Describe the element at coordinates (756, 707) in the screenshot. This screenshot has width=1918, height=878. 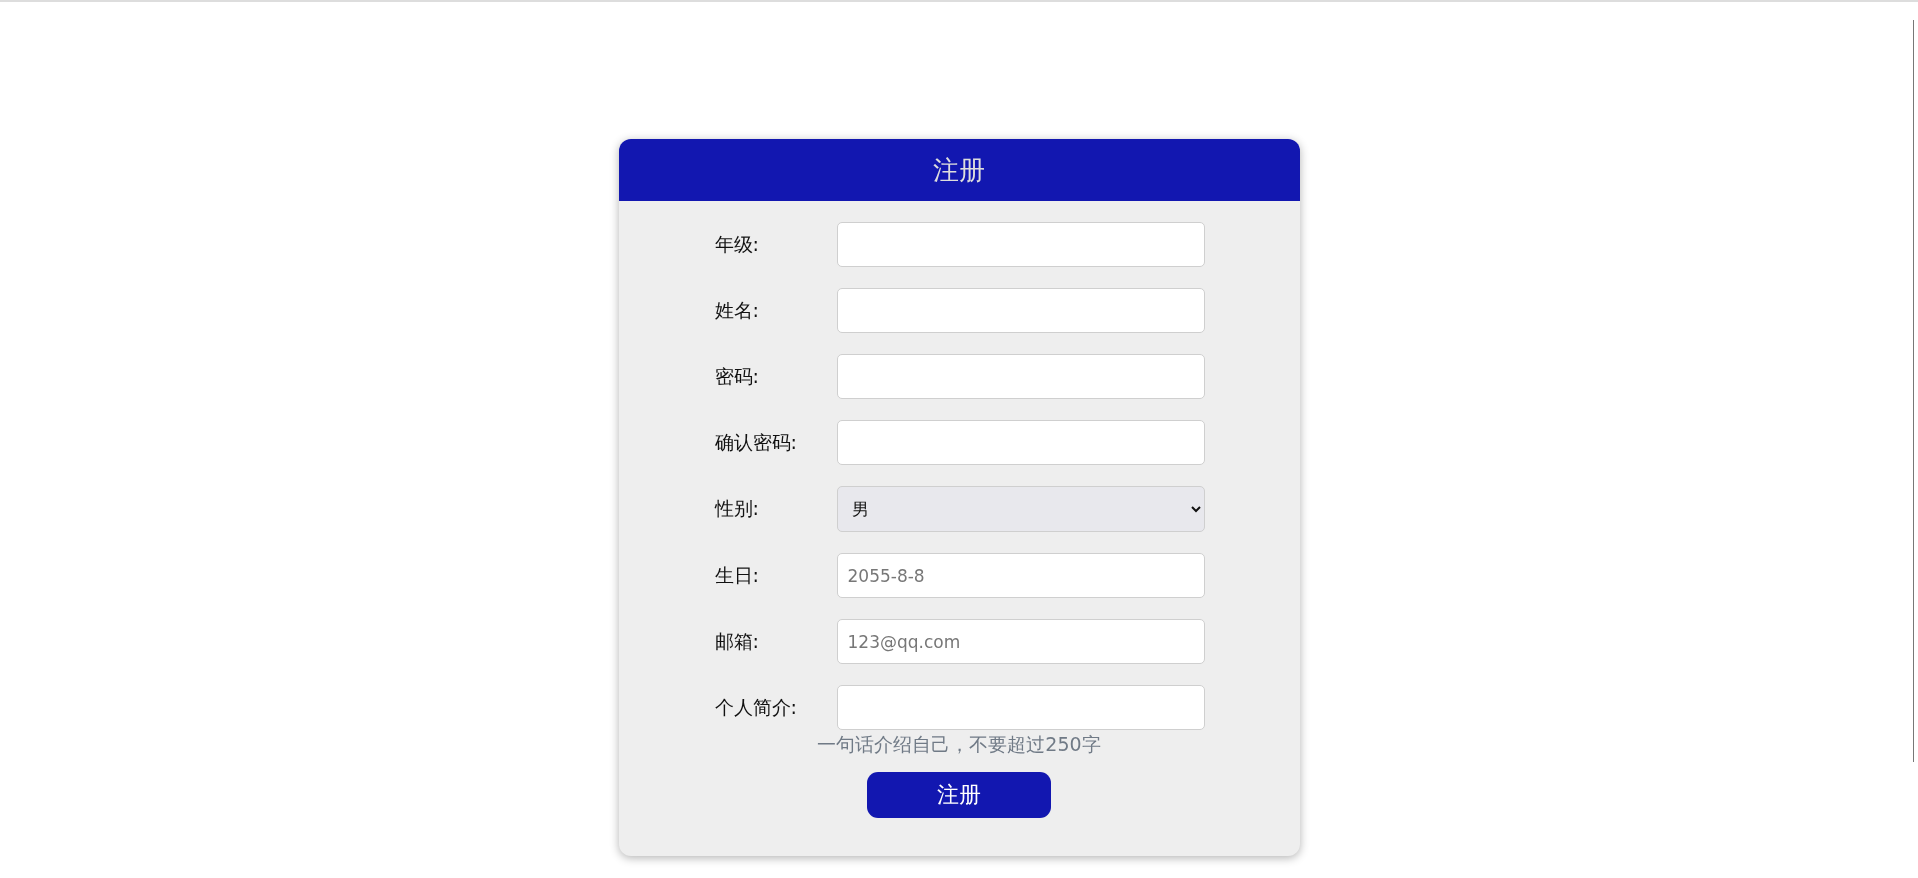
I see `field-label: 个人简介:` at that location.